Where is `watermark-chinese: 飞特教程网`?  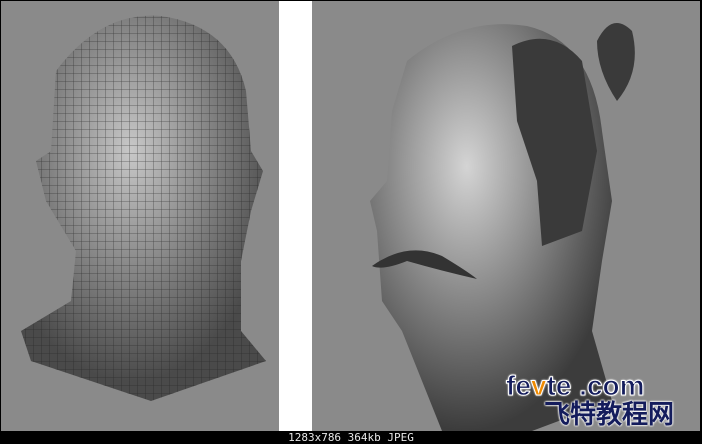 watermark-chinese: 飞特教程网 is located at coordinates (609, 415).